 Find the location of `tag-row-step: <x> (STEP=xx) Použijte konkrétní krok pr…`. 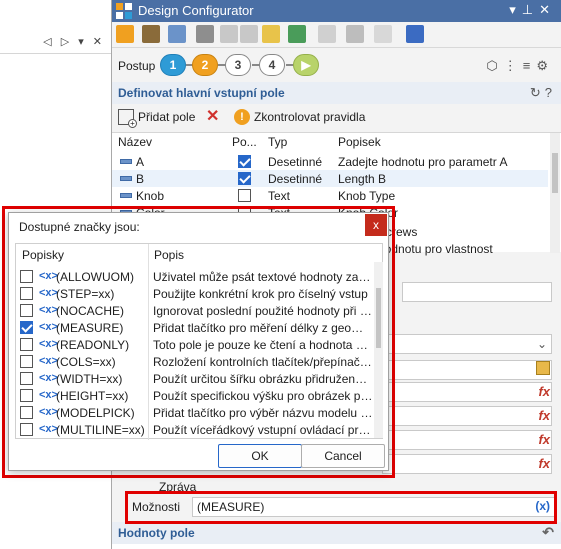

tag-row-step: <x> (STEP=xx) Použijte konkrétní krok pr… is located at coordinates (195, 293).